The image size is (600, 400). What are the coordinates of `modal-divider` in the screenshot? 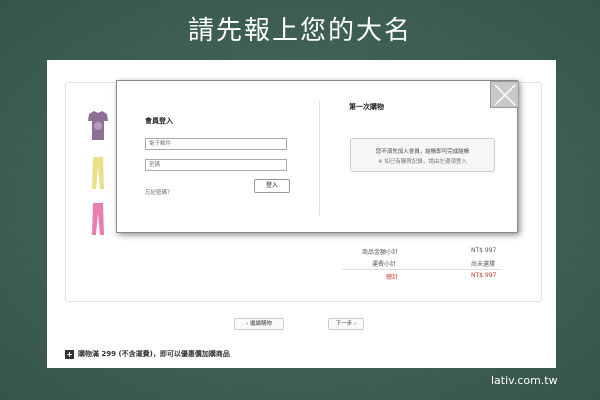 It's located at (319, 158).